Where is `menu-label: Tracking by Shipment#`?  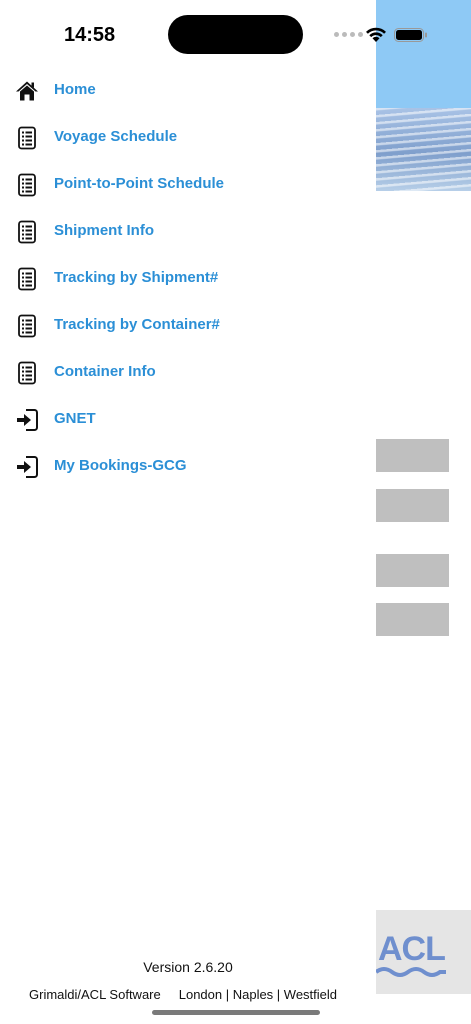
menu-label: Tracking by Shipment# is located at coordinates (136, 277).